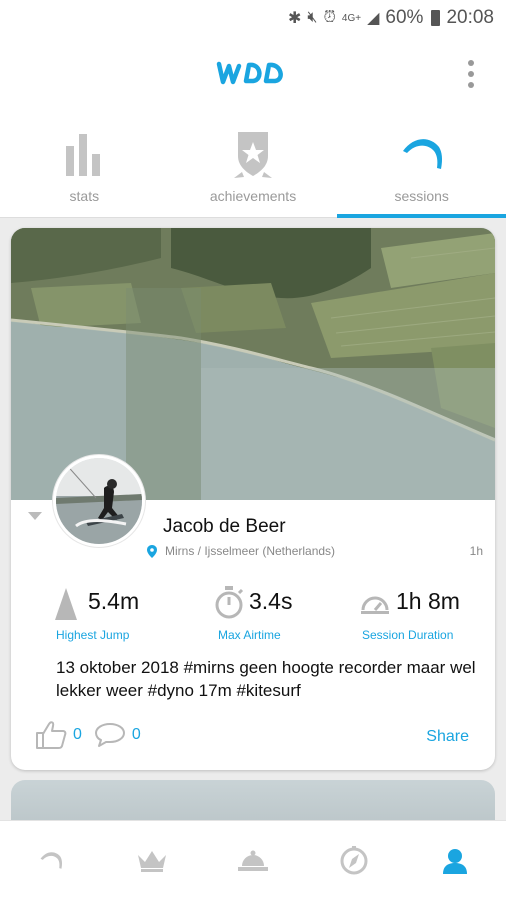  I want to click on location: Mirns / Ijsselmeer (Netherlands), so click(241, 551).